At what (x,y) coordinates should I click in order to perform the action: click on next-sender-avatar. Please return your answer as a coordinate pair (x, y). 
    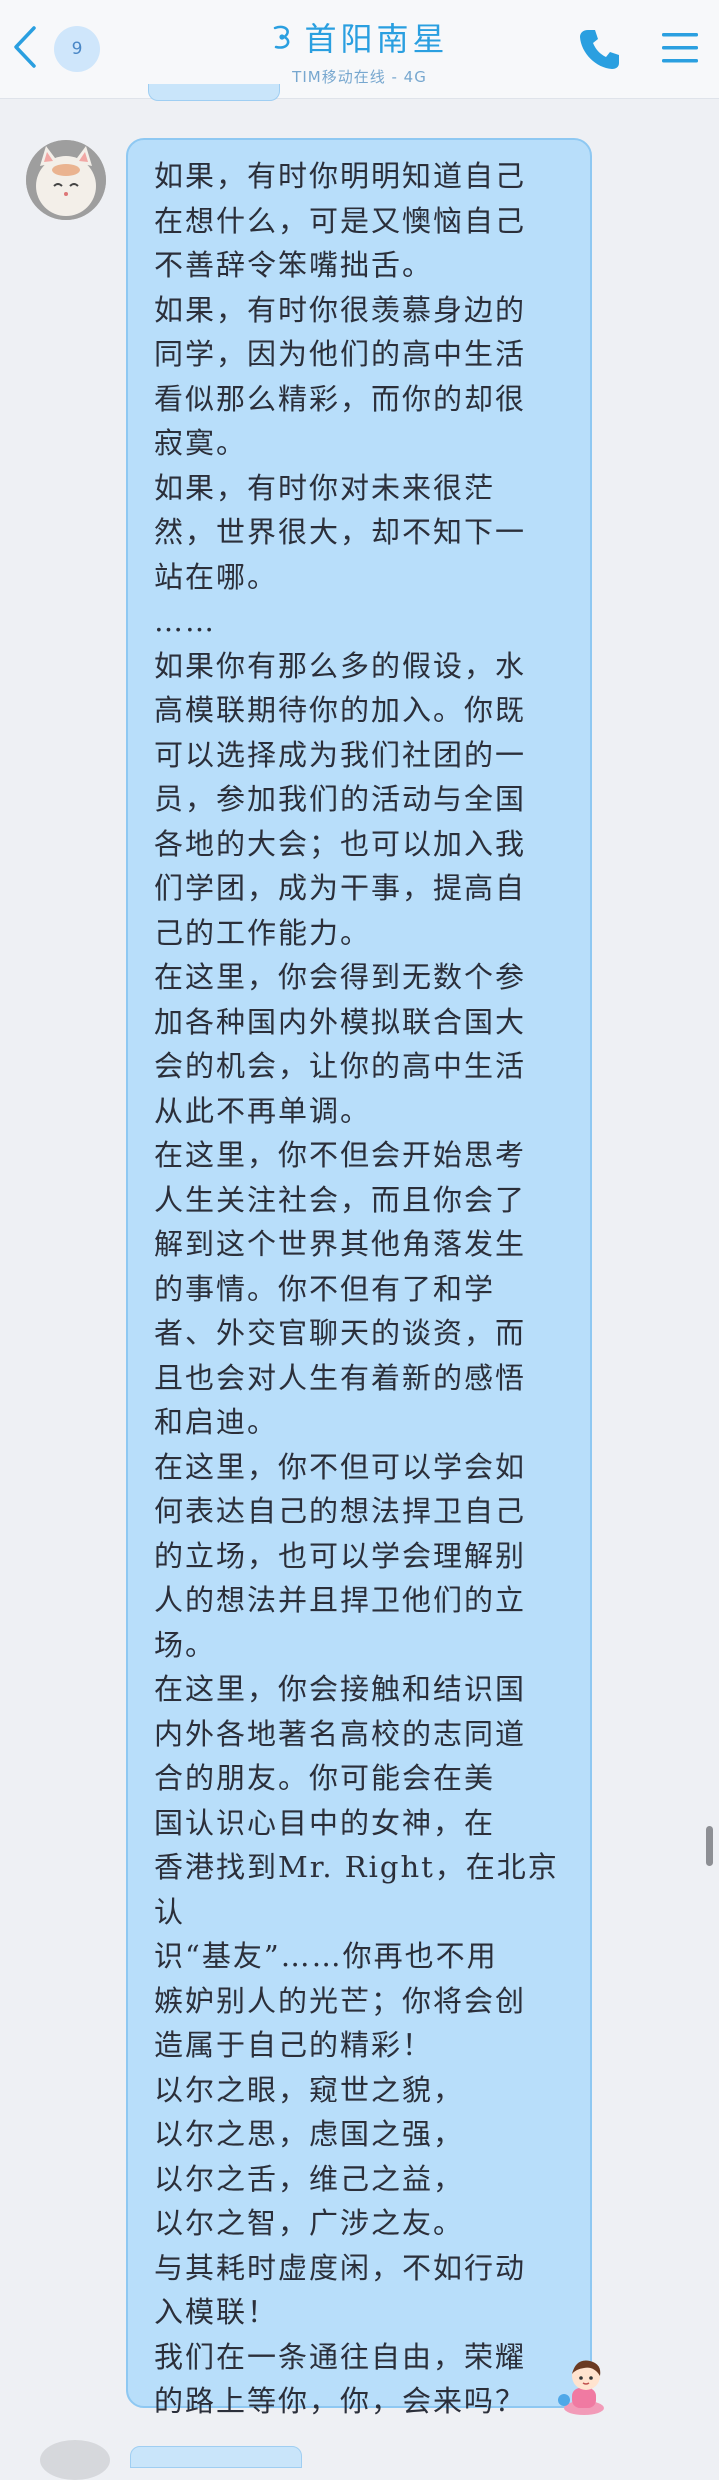
    Looking at the image, I should click on (75, 2460).